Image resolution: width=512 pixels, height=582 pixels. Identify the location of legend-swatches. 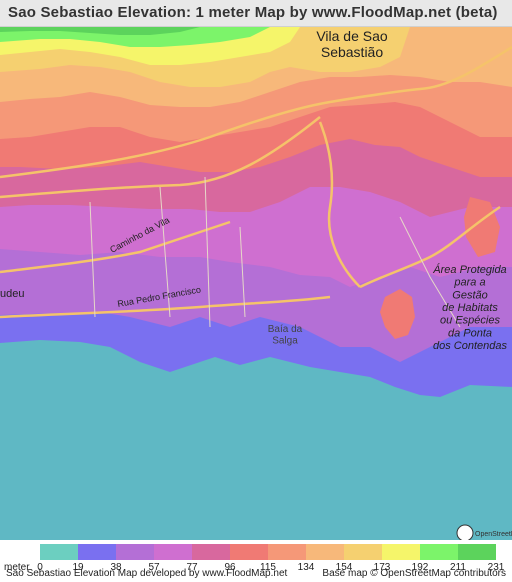
(268, 552).